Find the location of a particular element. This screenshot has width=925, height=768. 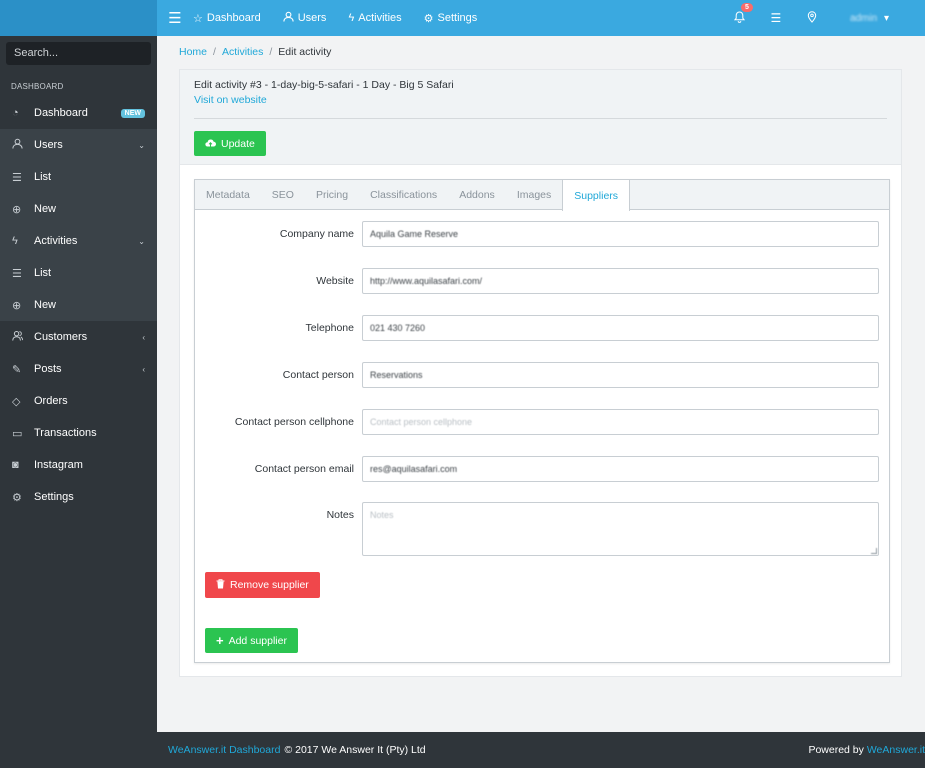

form-row-website: Website http://www.aquilasafari.com/ is located at coordinates (543, 281).